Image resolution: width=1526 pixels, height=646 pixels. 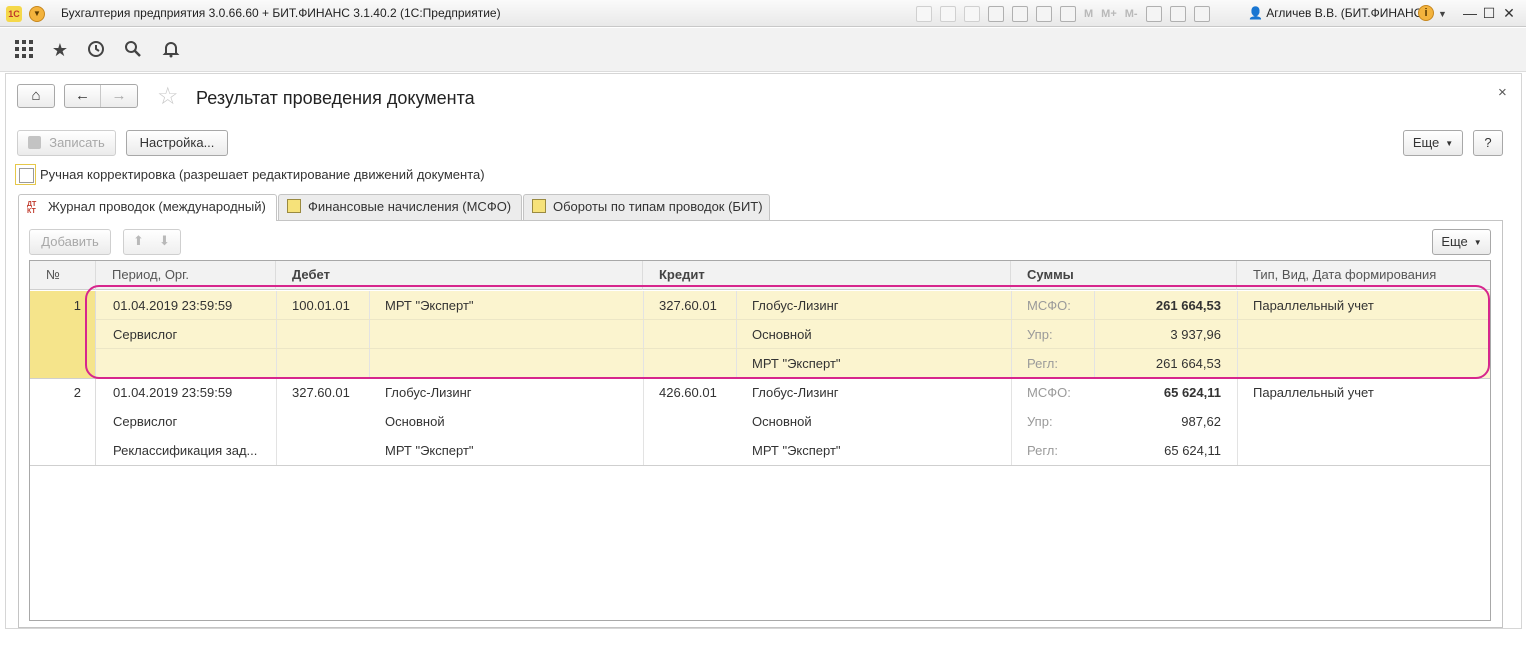 I want to click on document-link-icon, so click(x=1020, y=14).